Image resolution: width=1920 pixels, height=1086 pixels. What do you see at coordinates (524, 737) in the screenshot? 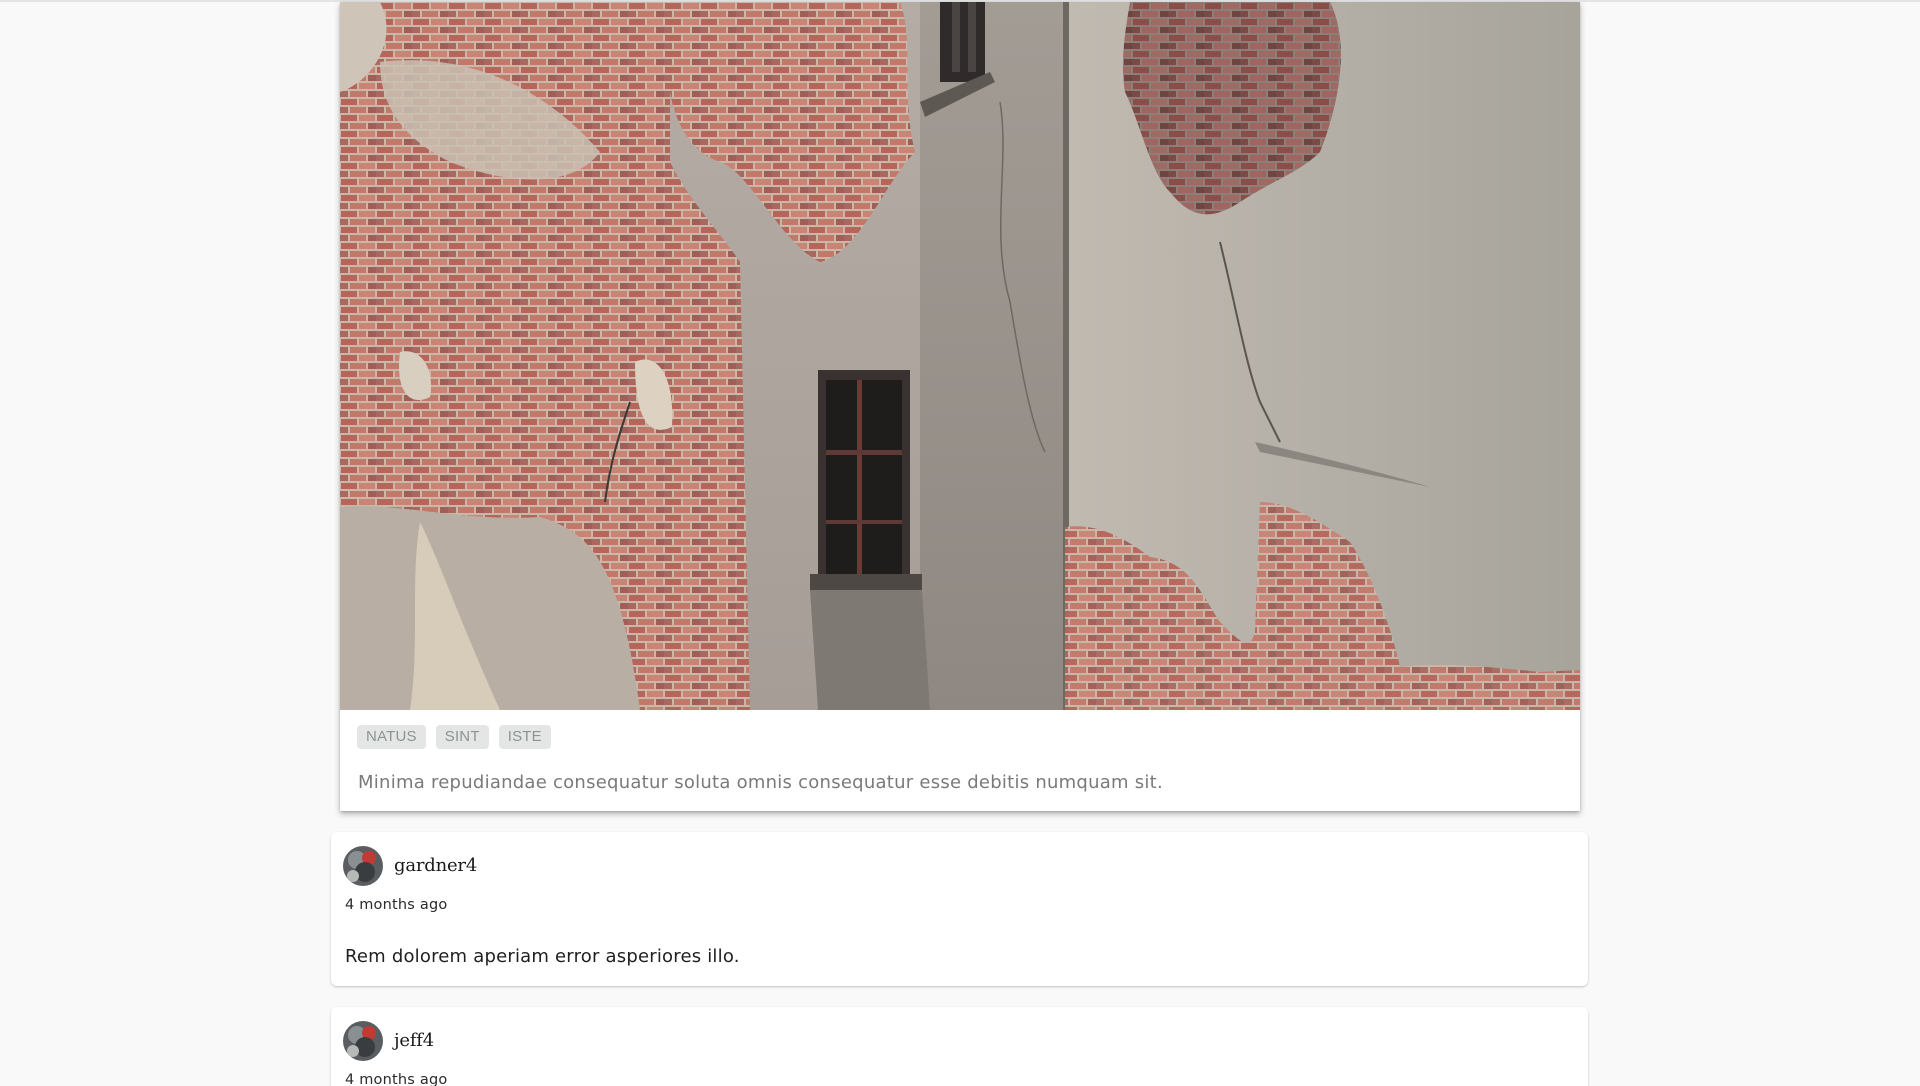
I see `tag: ISTE` at bounding box center [524, 737].